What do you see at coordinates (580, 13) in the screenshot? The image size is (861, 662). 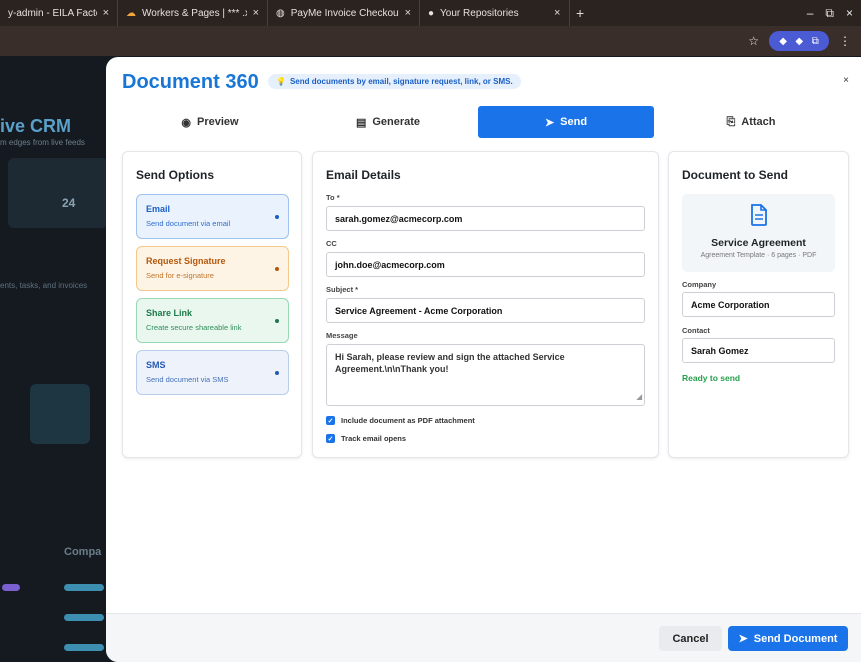 I see `new-tab-button: +` at bounding box center [580, 13].